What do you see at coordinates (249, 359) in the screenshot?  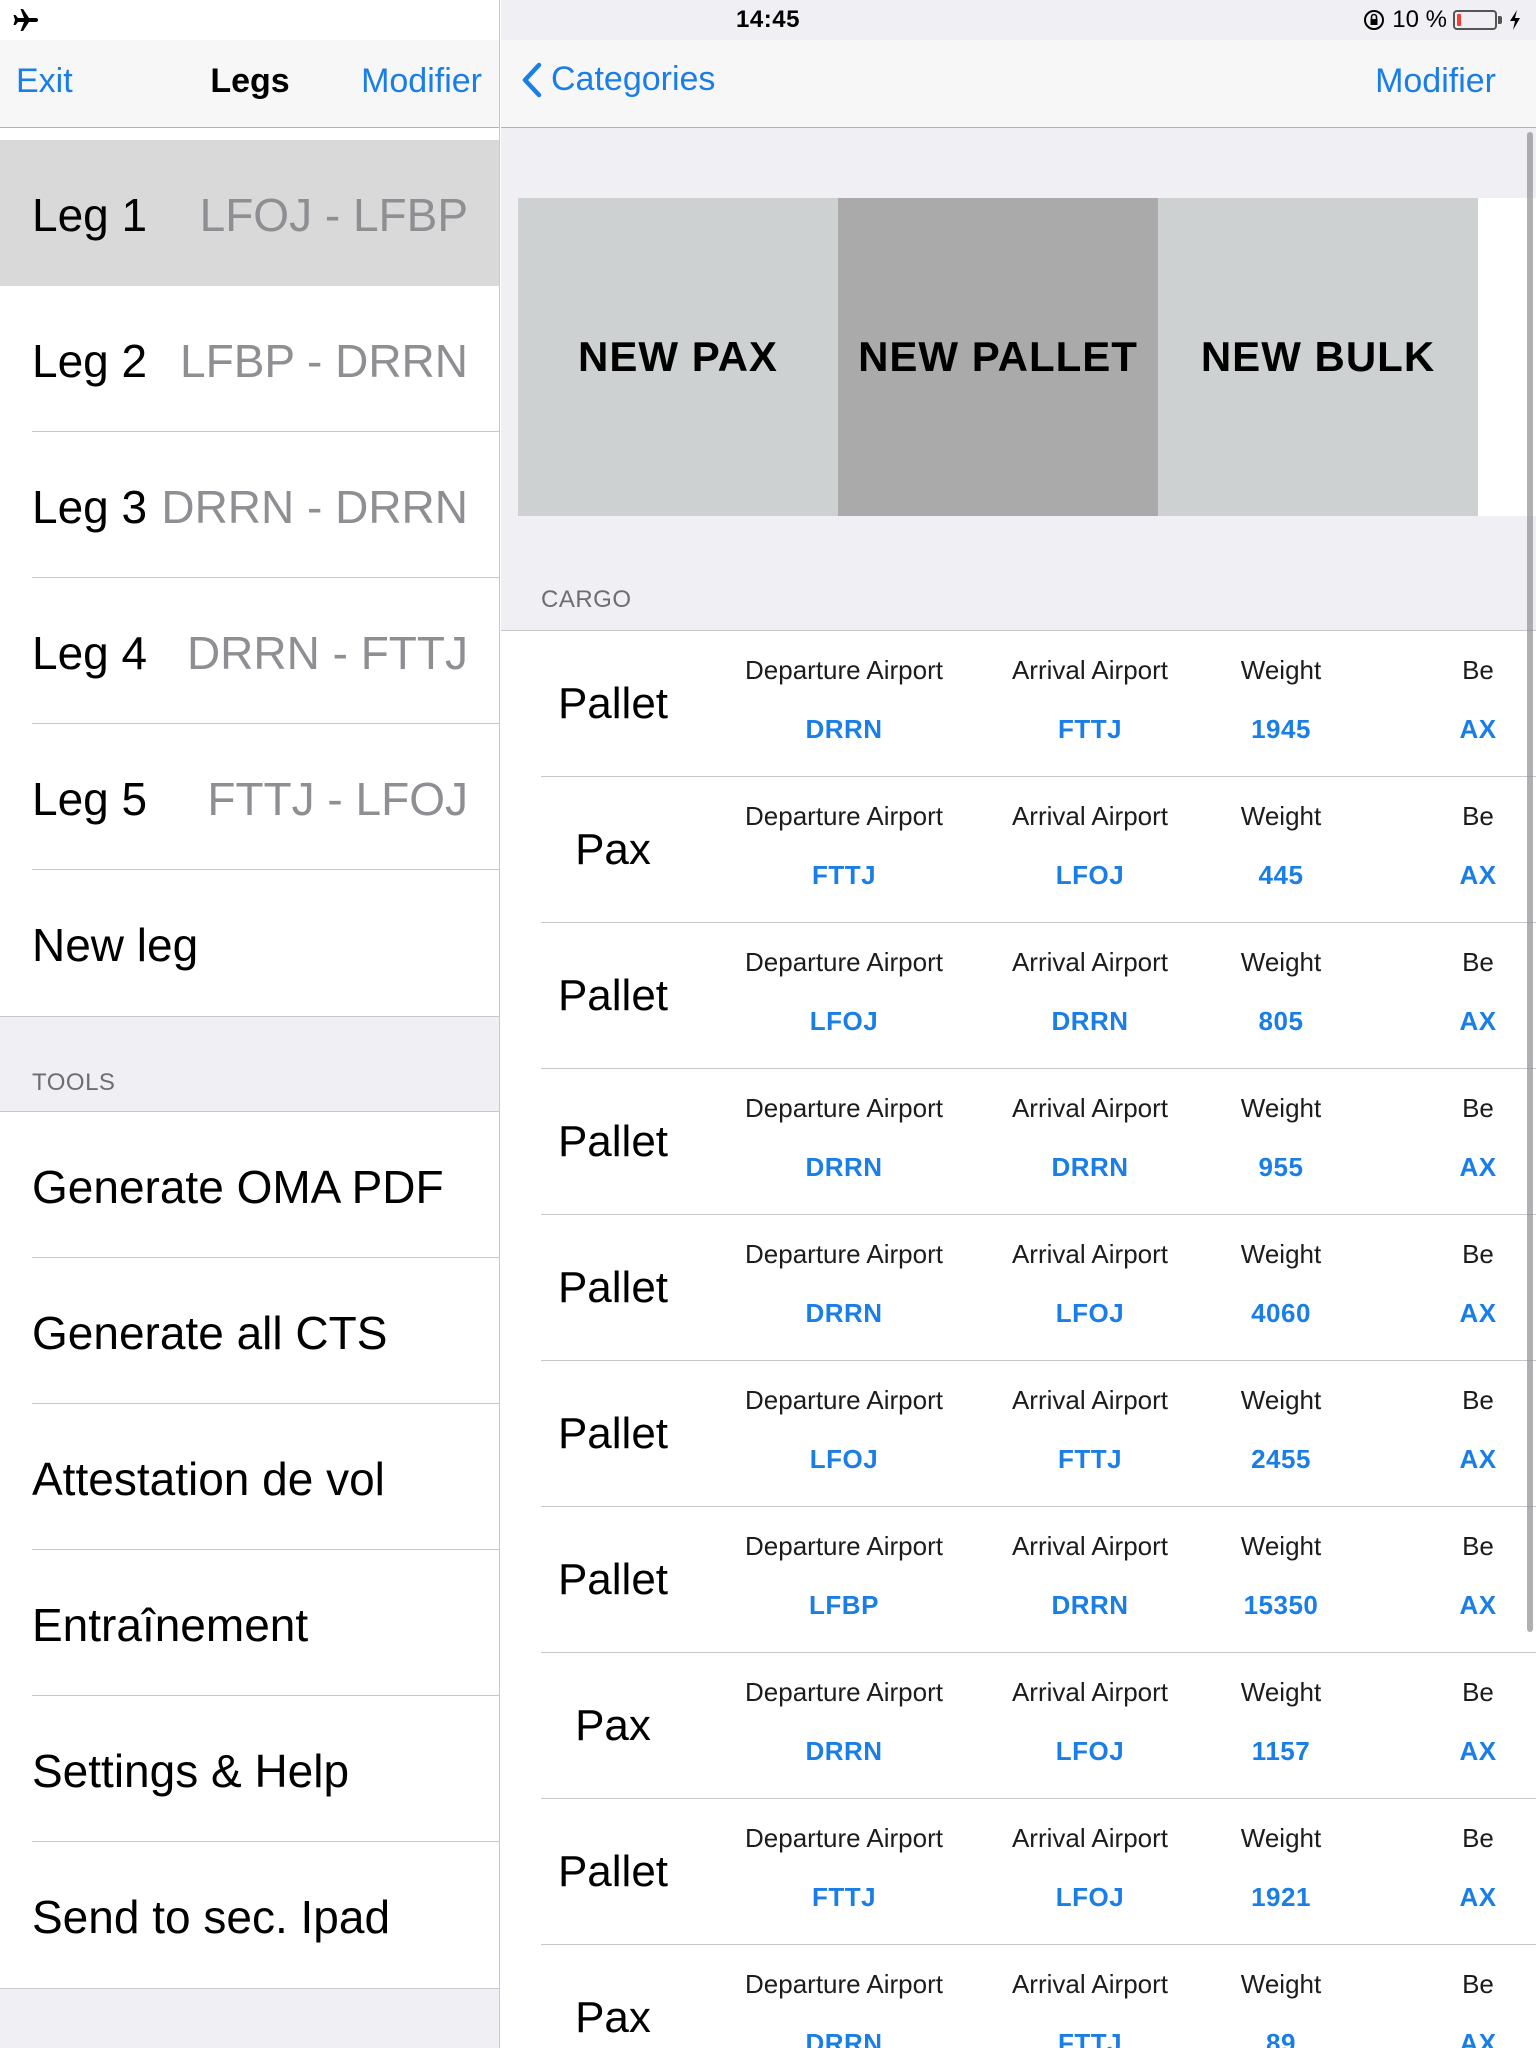 I see `leg-row-2: Leg 2 LFBP - DRRN` at bounding box center [249, 359].